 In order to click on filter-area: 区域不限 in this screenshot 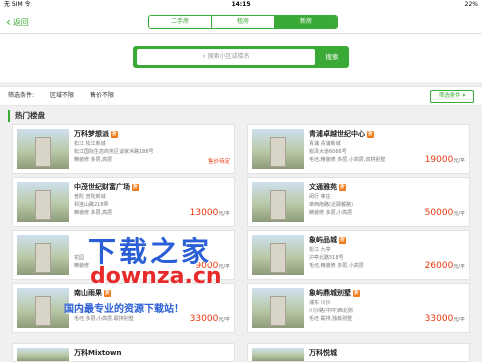, I will do `click(62, 96)`.